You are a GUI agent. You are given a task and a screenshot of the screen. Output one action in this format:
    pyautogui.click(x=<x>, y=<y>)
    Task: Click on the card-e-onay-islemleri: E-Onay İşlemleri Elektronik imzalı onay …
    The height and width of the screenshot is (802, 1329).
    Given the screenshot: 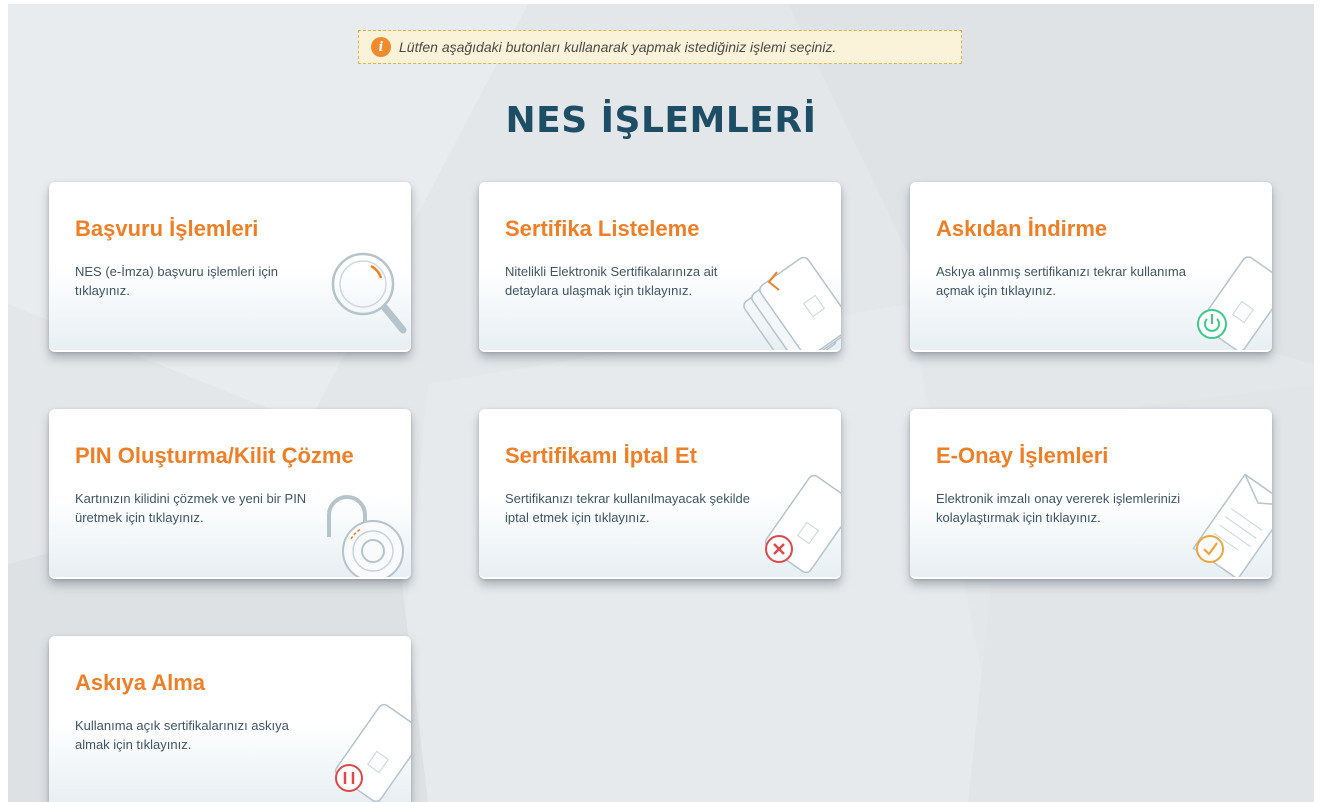 What is the action you would take?
    pyautogui.click(x=1091, y=494)
    